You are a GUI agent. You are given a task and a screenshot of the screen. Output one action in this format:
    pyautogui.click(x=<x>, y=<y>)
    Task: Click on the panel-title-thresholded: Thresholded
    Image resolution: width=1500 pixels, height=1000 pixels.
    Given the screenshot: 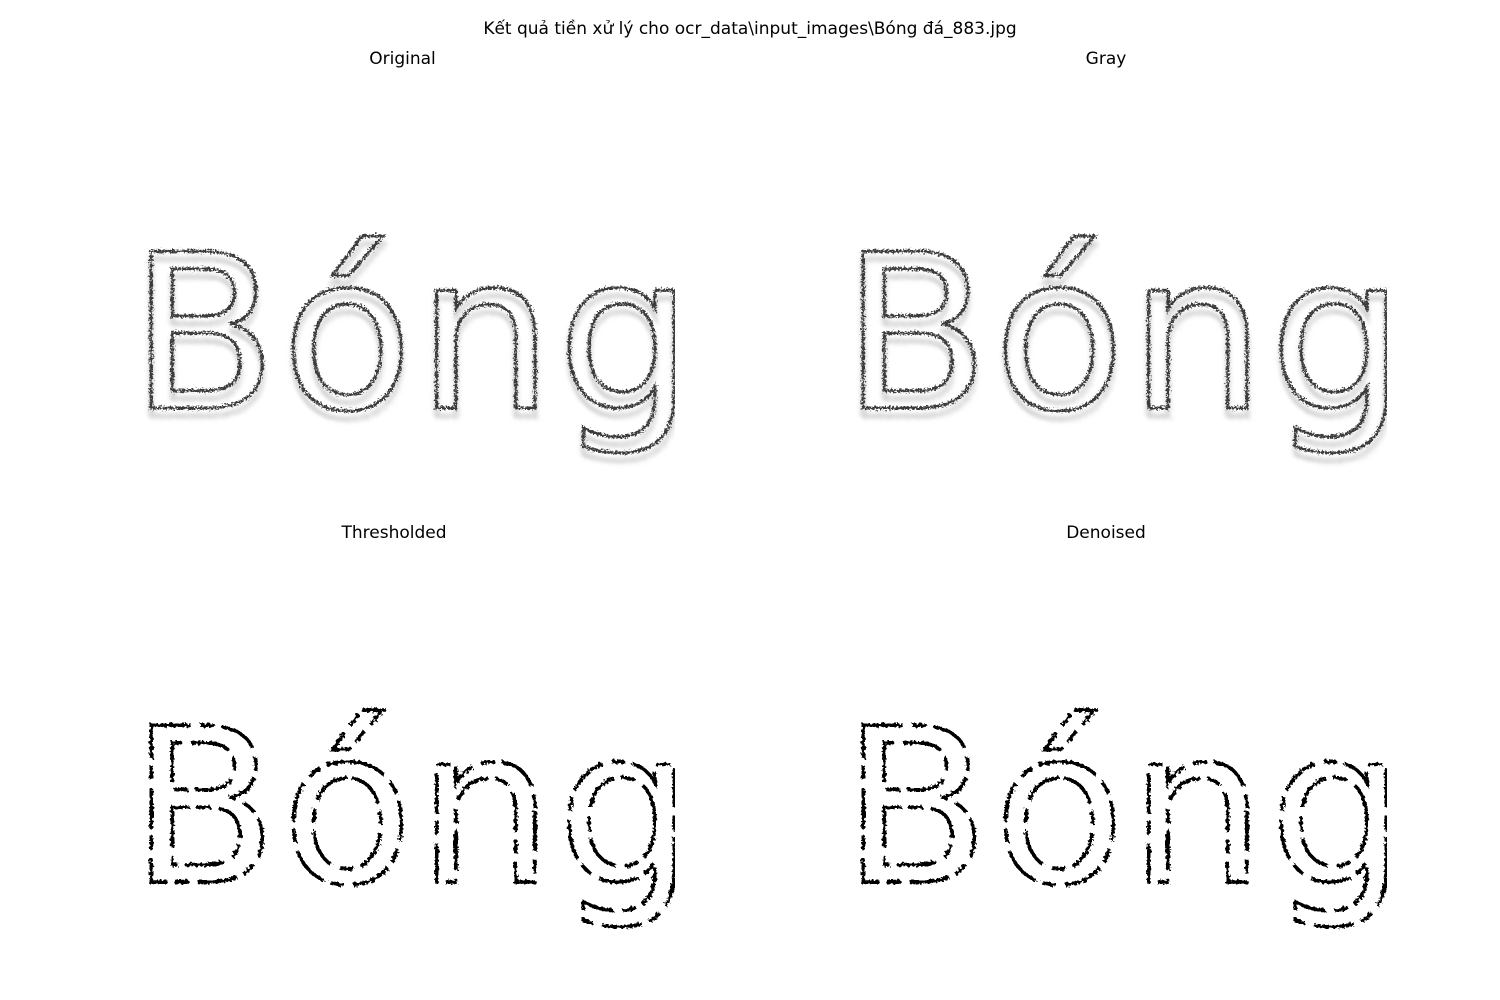 What is the action you would take?
    pyautogui.click(x=394, y=533)
    